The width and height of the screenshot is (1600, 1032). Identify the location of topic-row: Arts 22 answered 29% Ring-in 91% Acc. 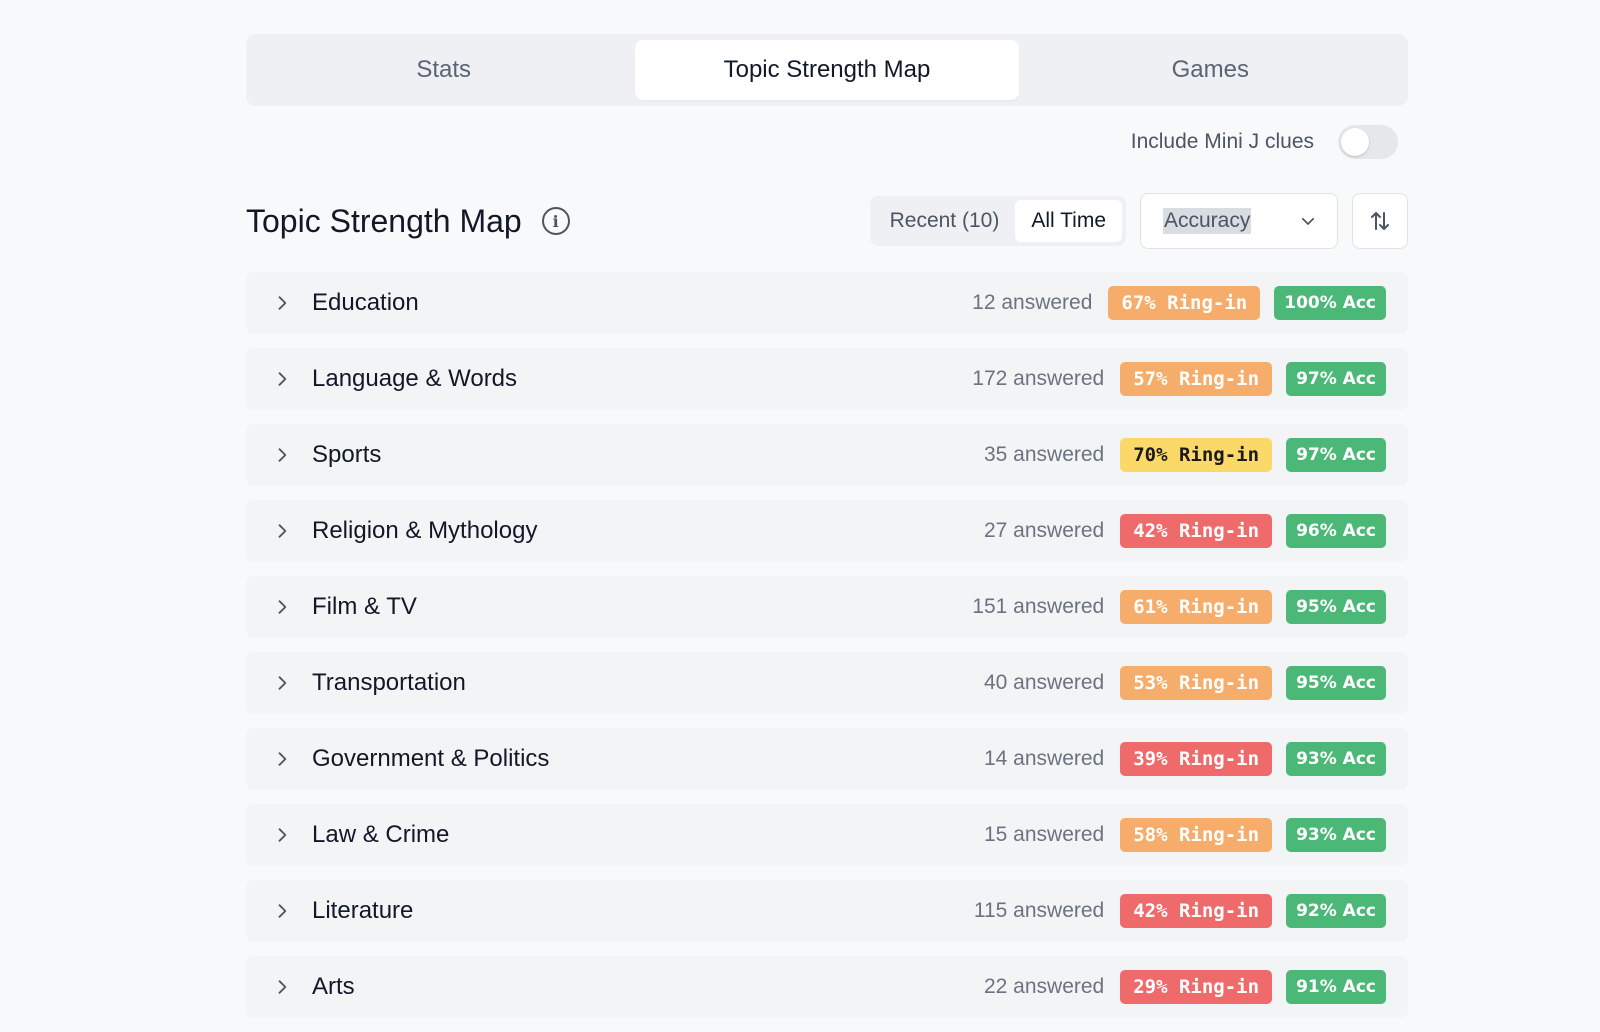
(827, 987).